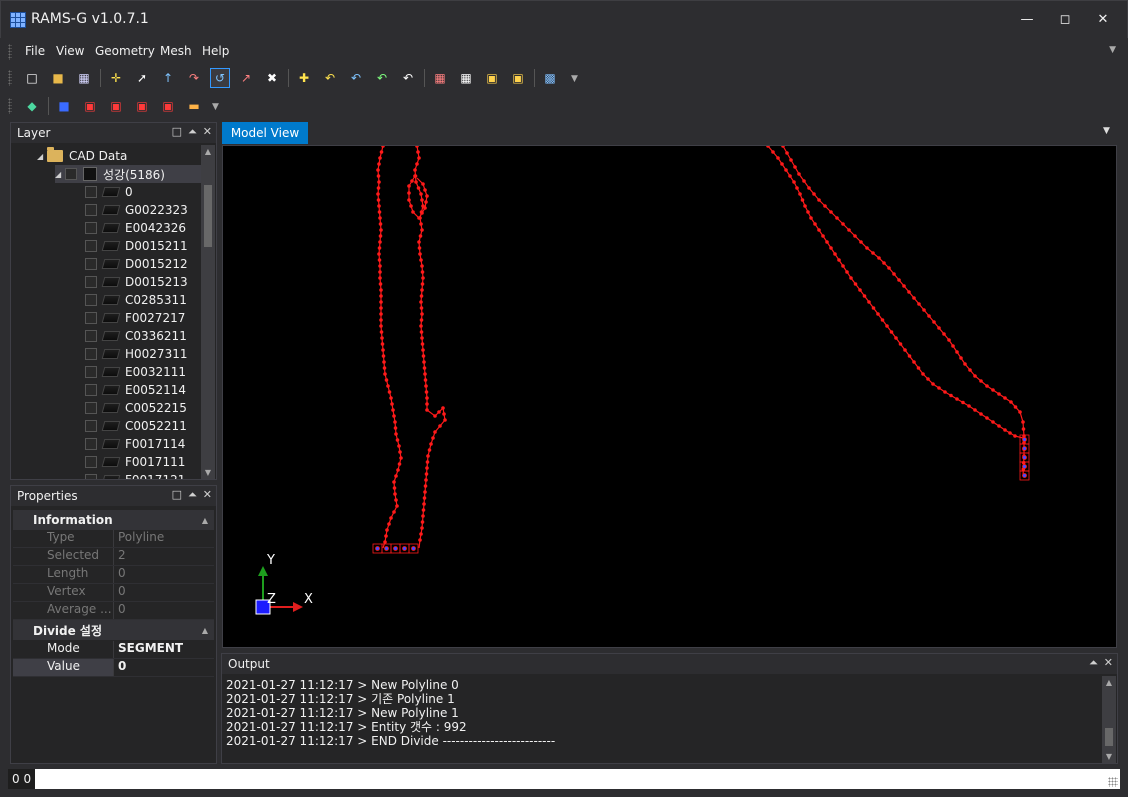 This screenshot has height=797, width=1128. I want to click on point-add-icon: ✚, so click(304, 78).